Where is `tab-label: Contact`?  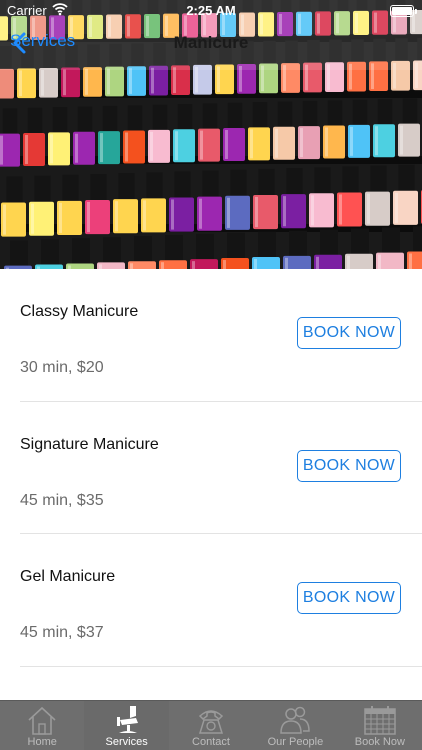 tab-label: Contact is located at coordinates (211, 742).